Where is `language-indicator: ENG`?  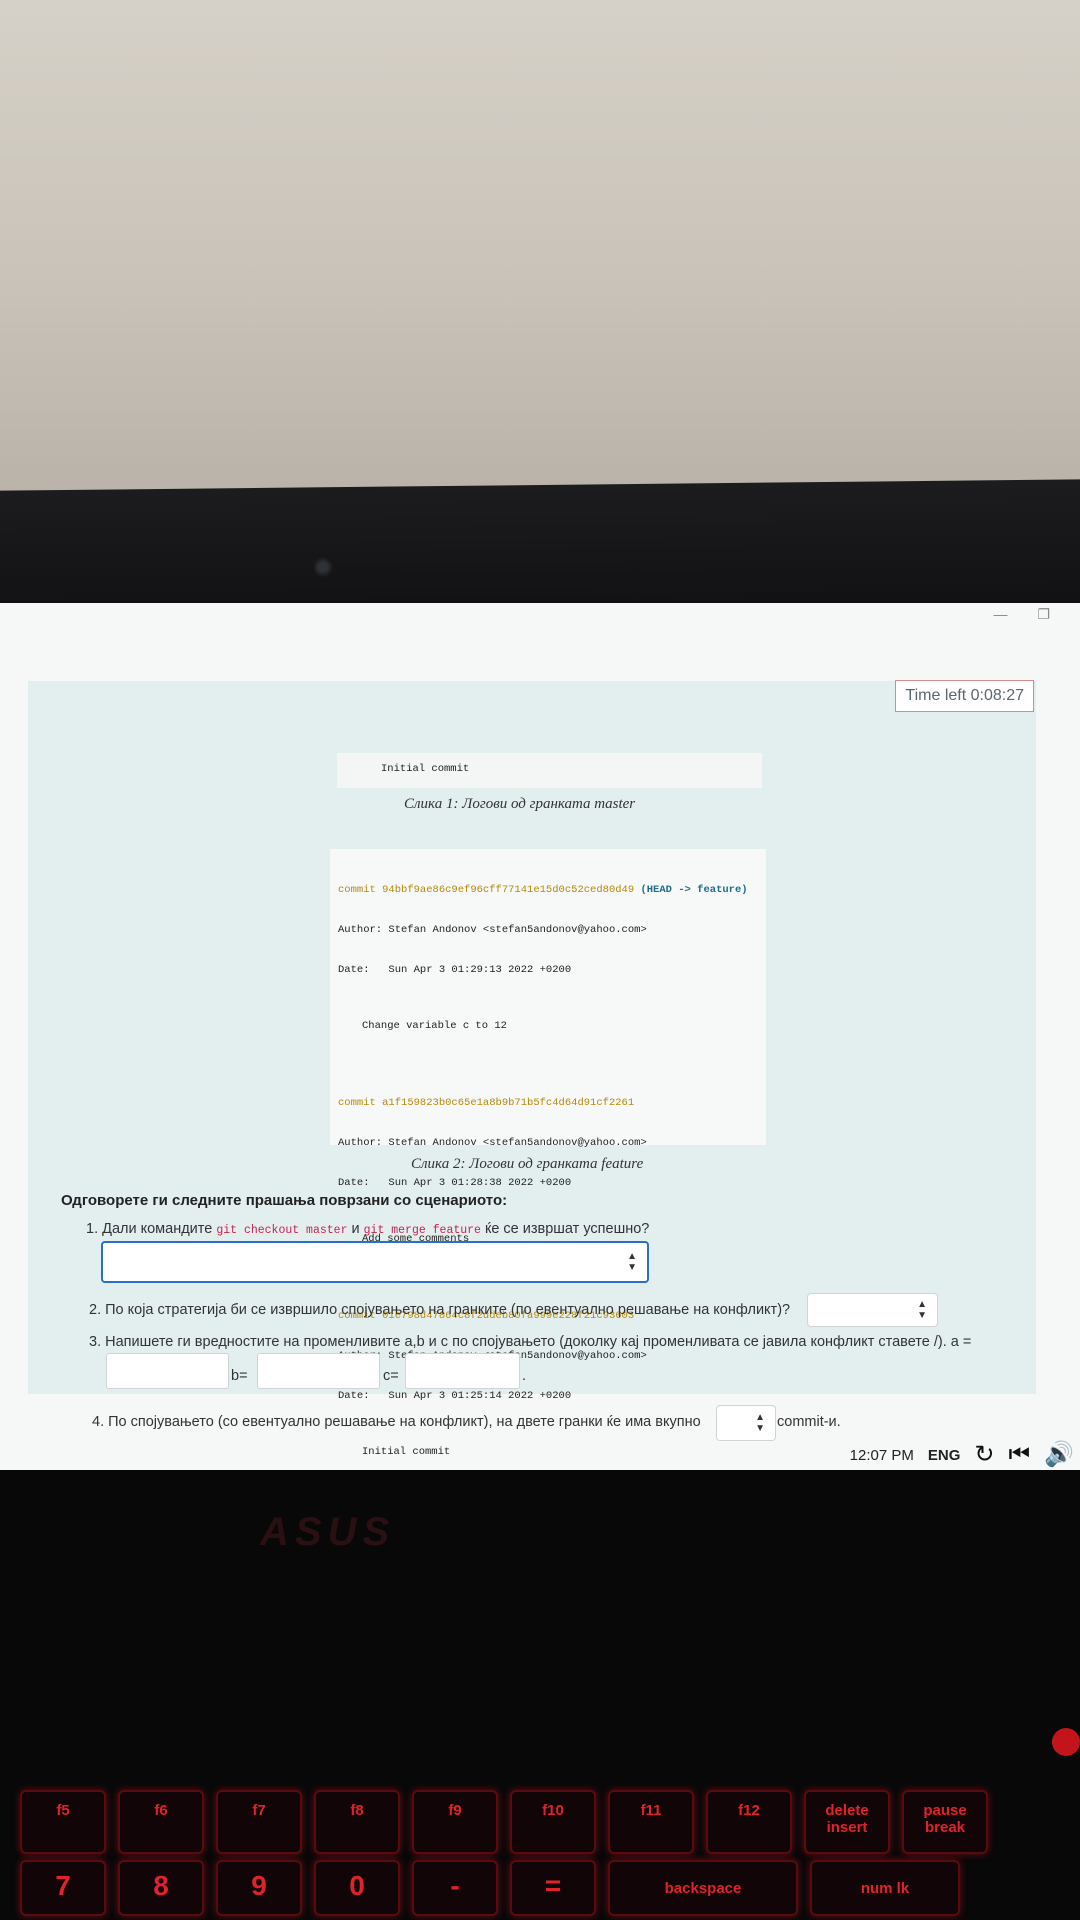 language-indicator: ENG is located at coordinates (944, 1455).